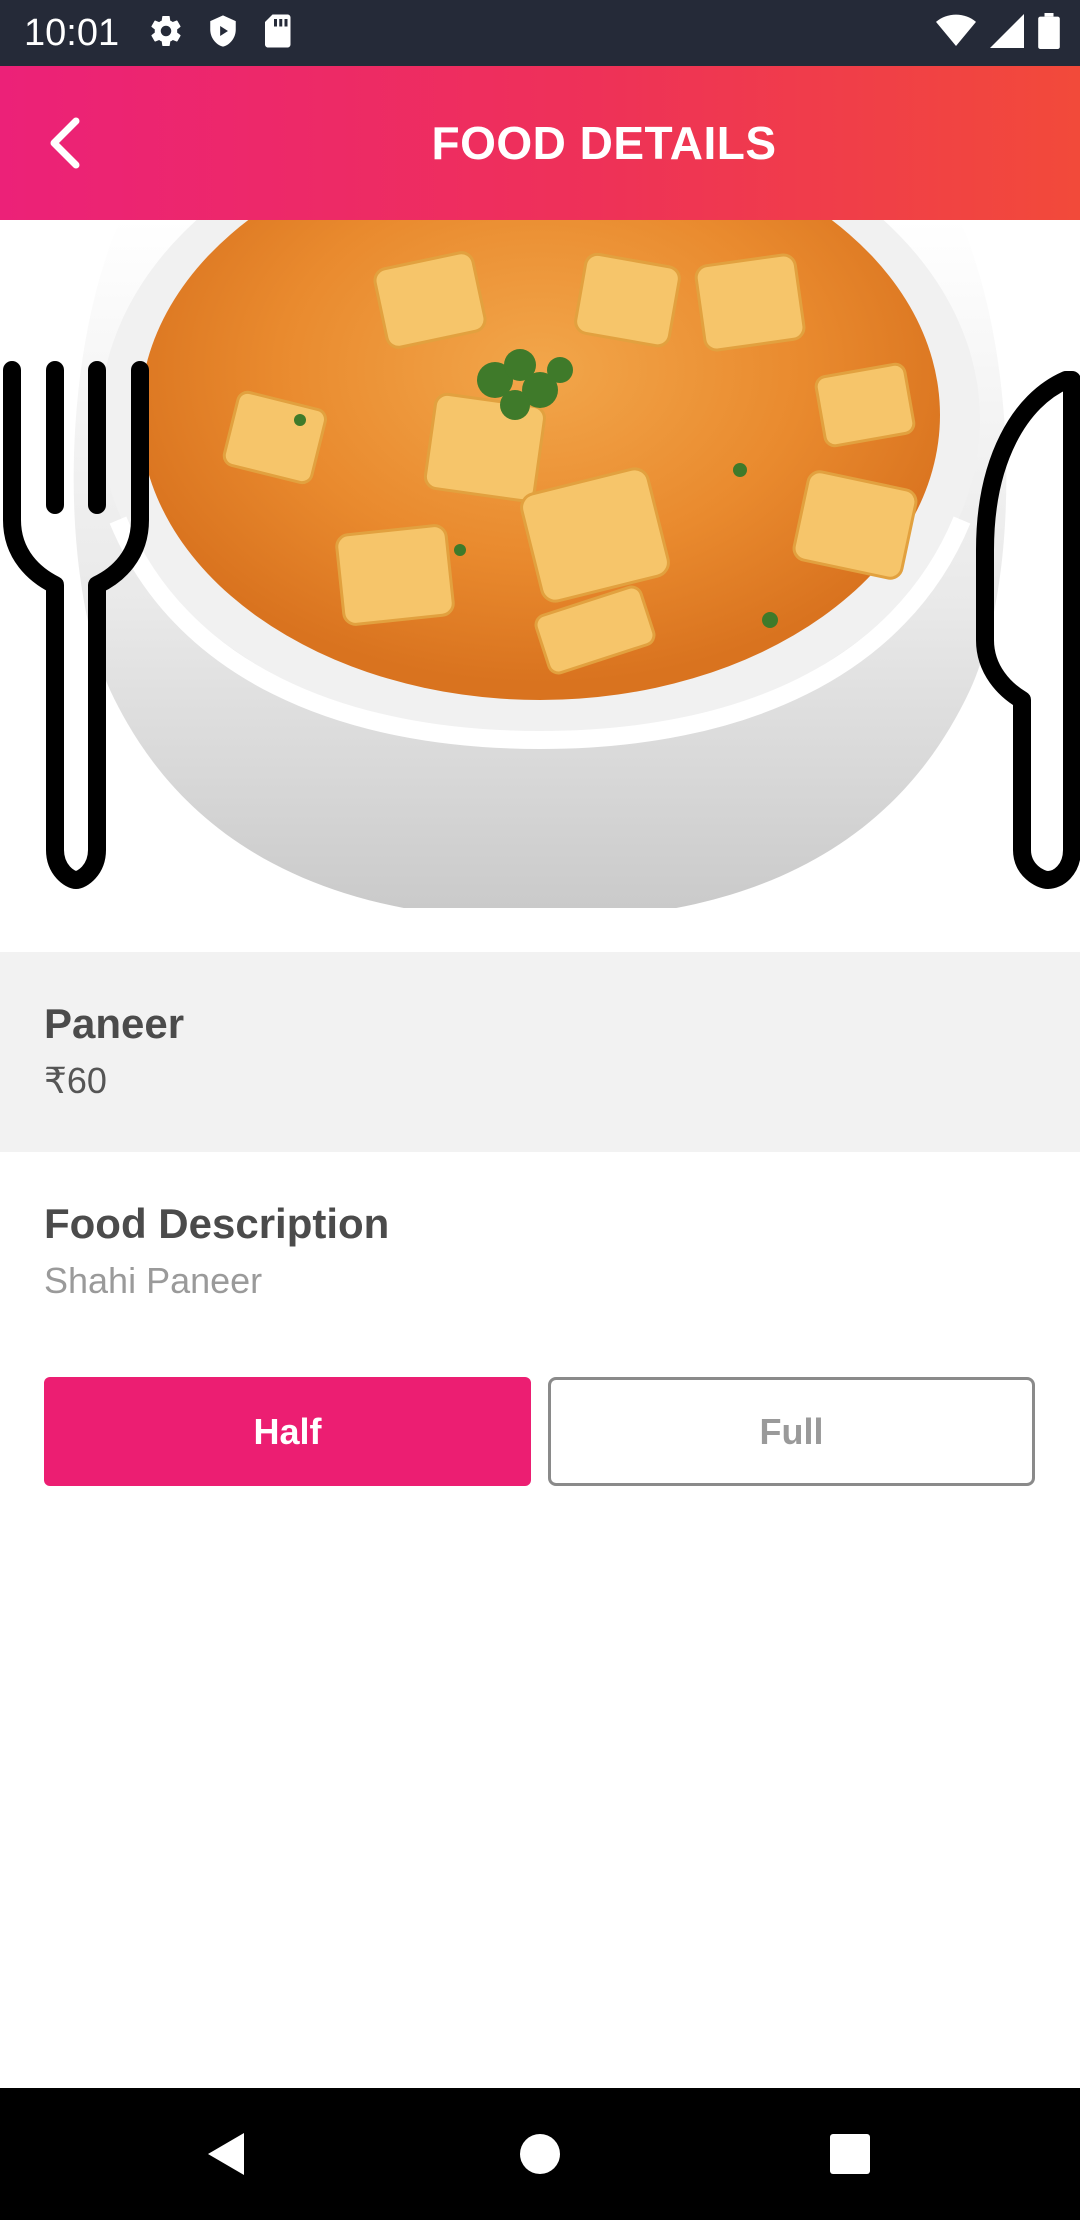  I want to click on wifi-icon, so click(956, 33).